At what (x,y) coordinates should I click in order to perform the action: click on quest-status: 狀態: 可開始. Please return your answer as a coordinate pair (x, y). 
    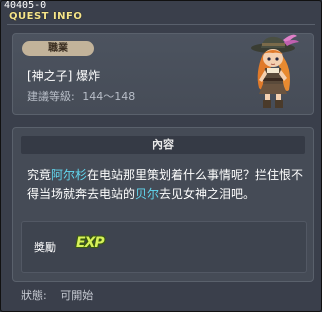
    Looking at the image, I should click on (57, 295).